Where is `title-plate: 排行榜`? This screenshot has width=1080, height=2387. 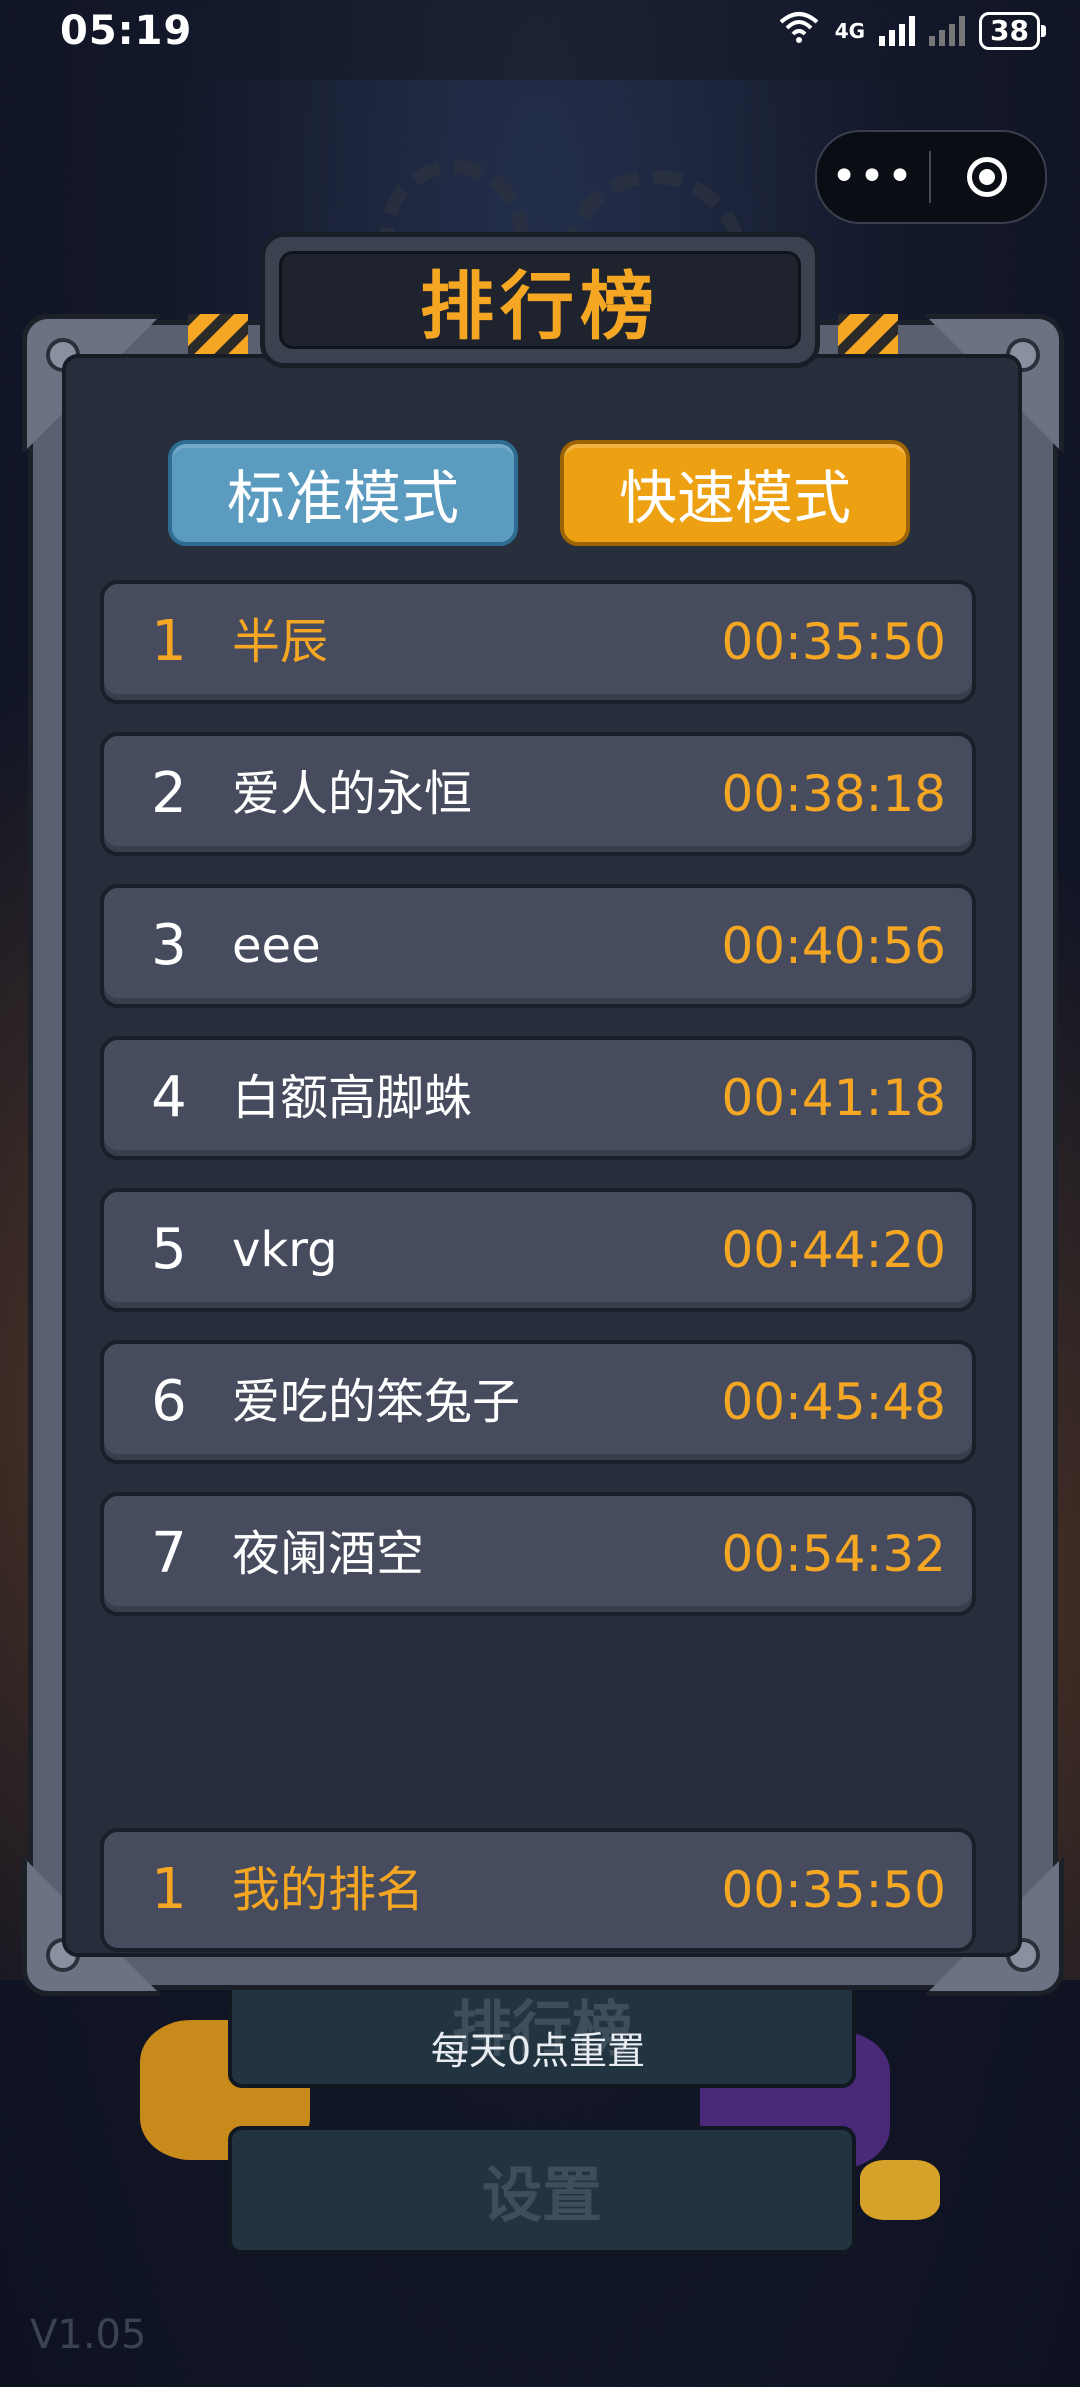 title-plate: 排行榜 is located at coordinates (540, 300).